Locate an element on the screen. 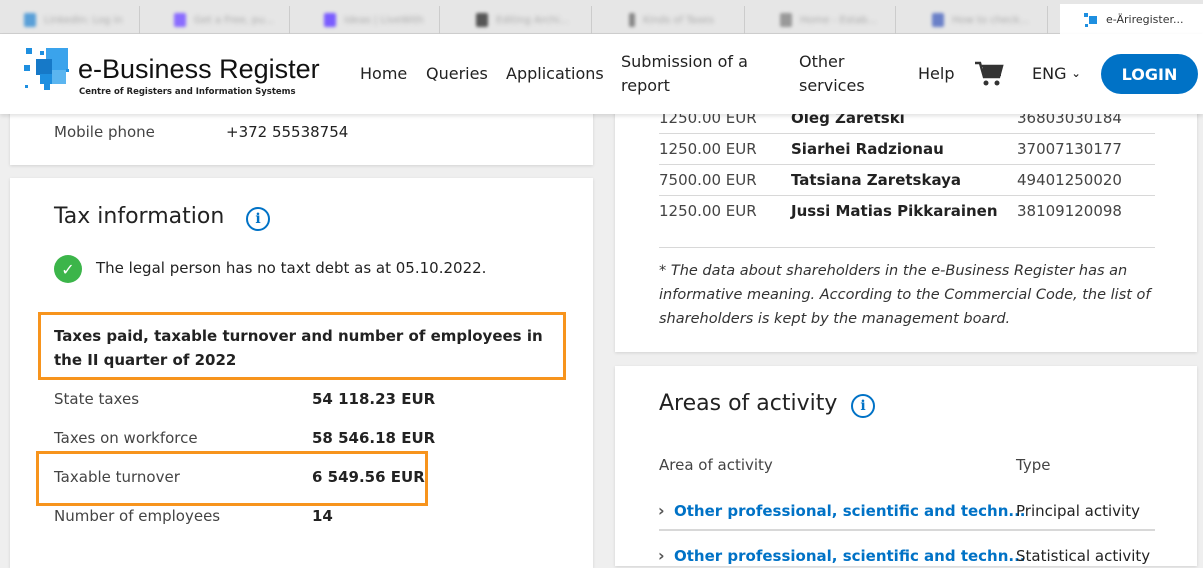 Image resolution: width=1203 pixels, height=568 pixels. nav-applications: Applications is located at coordinates (555, 74).